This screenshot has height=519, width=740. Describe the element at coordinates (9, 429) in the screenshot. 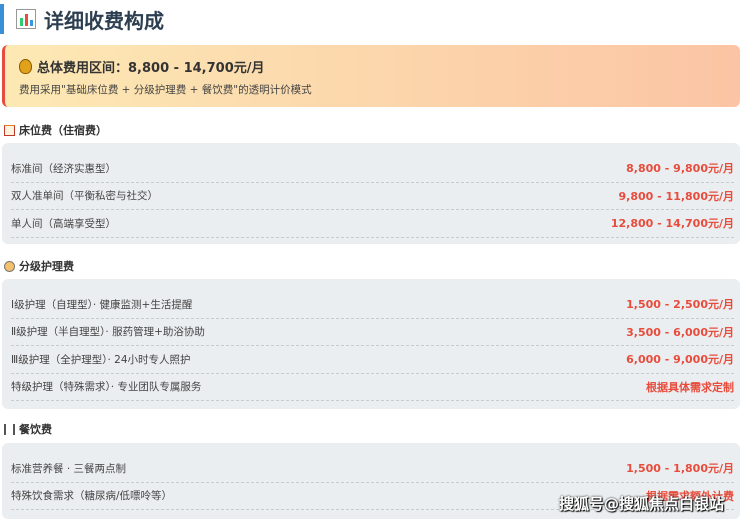

I see `plate-icon` at that location.